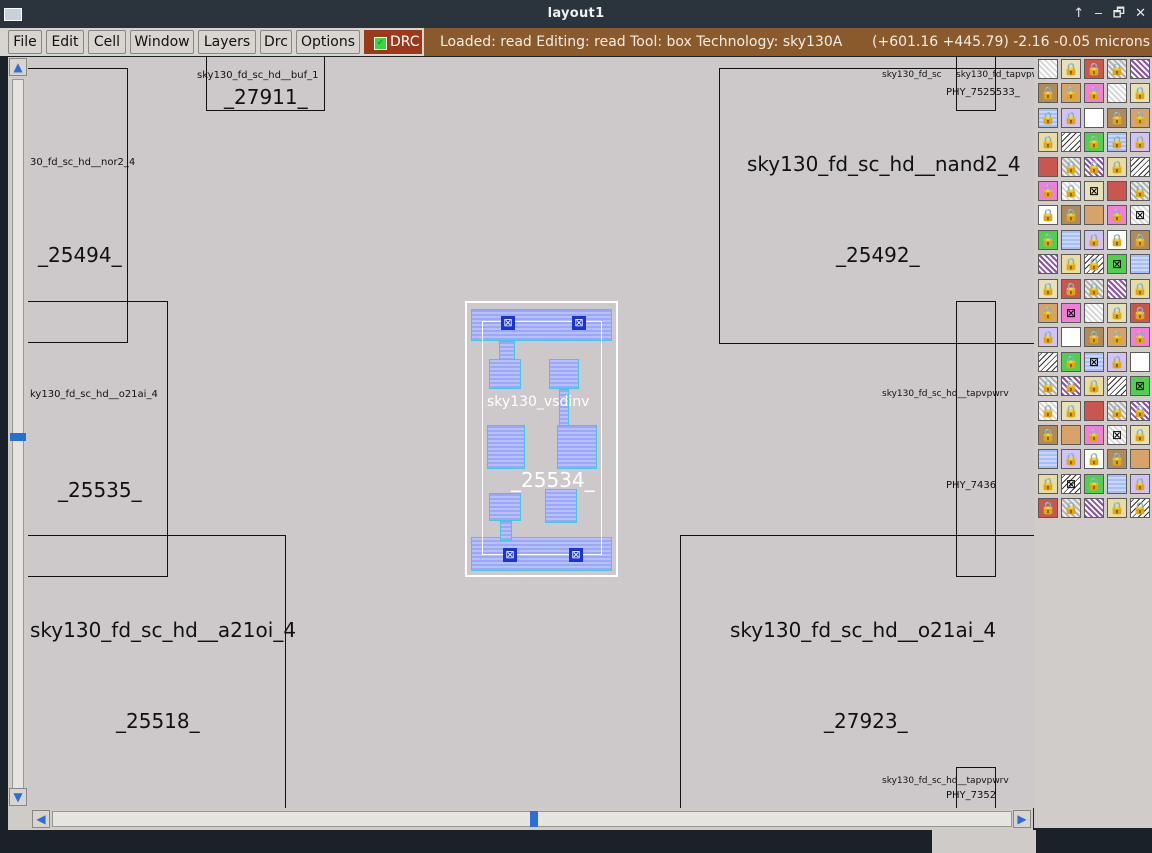 This screenshot has height=853, width=1152. What do you see at coordinates (520, 819) in the screenshot?
I see `horizontal-scrollbar: ◀ ▶` at bounding box center [520, 819].